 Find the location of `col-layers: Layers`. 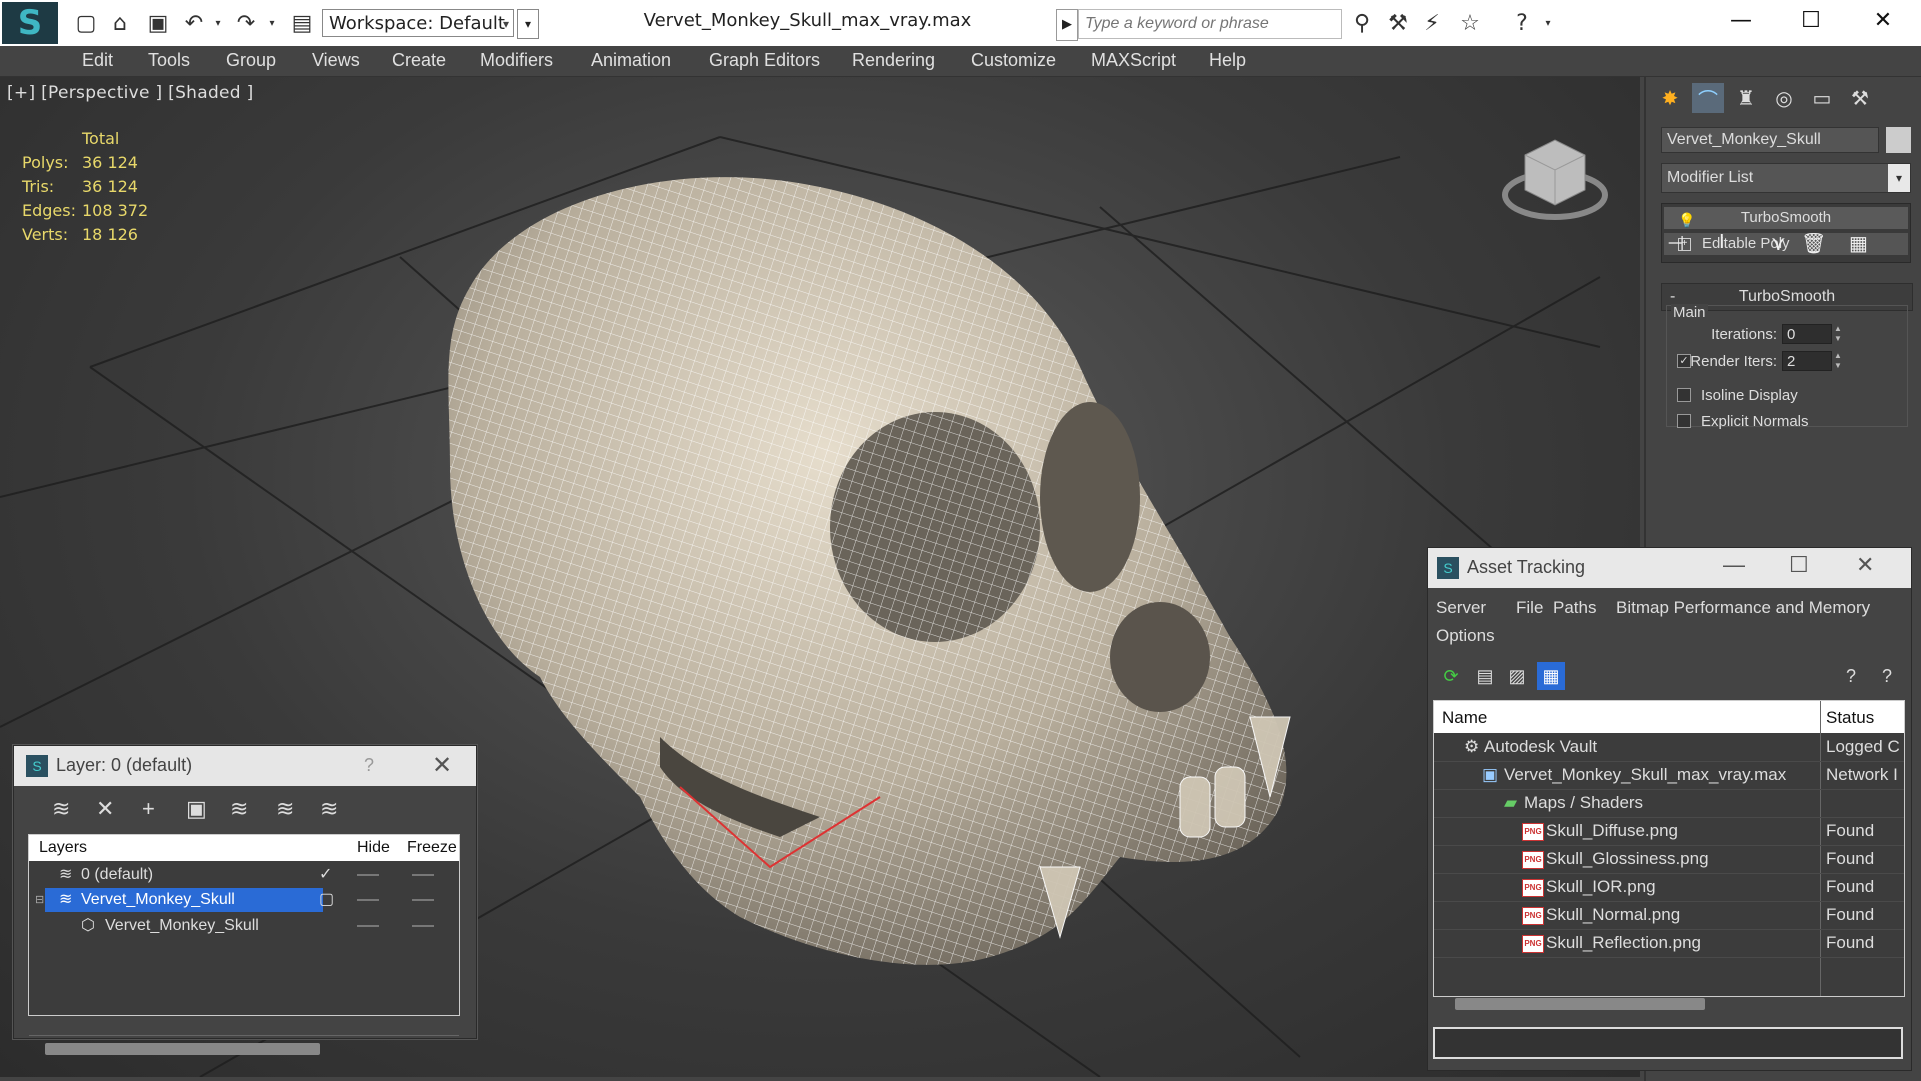

col-layers: Layers is located at coordinates (63, 848).